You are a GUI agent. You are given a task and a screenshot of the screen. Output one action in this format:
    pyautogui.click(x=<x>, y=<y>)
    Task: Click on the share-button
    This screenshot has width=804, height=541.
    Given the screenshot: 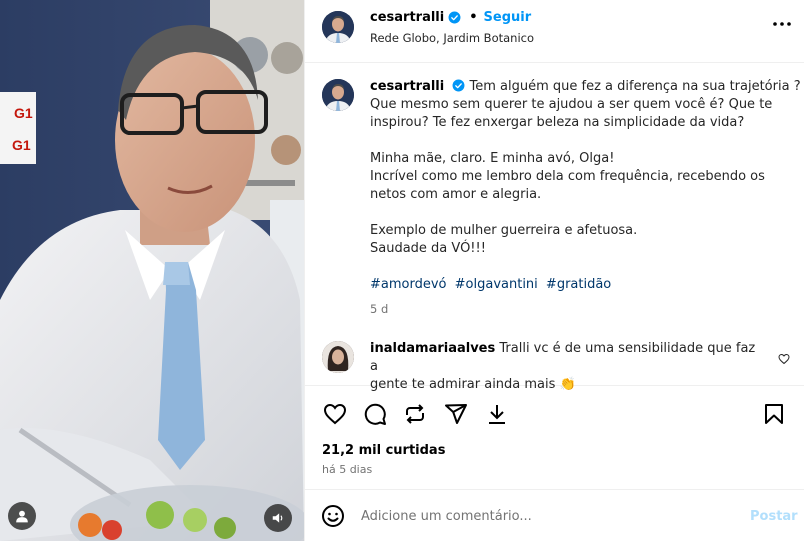 What is the action you would take?
    pyautogui.click(x=415, y=414)
    